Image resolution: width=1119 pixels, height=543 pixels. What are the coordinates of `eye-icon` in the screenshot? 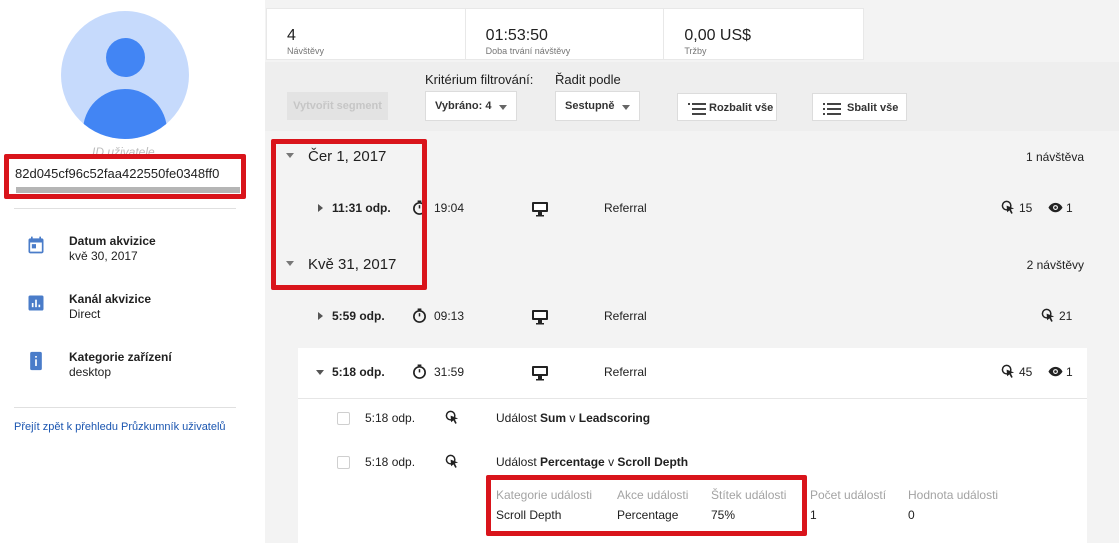 It's located at (1055, 371).